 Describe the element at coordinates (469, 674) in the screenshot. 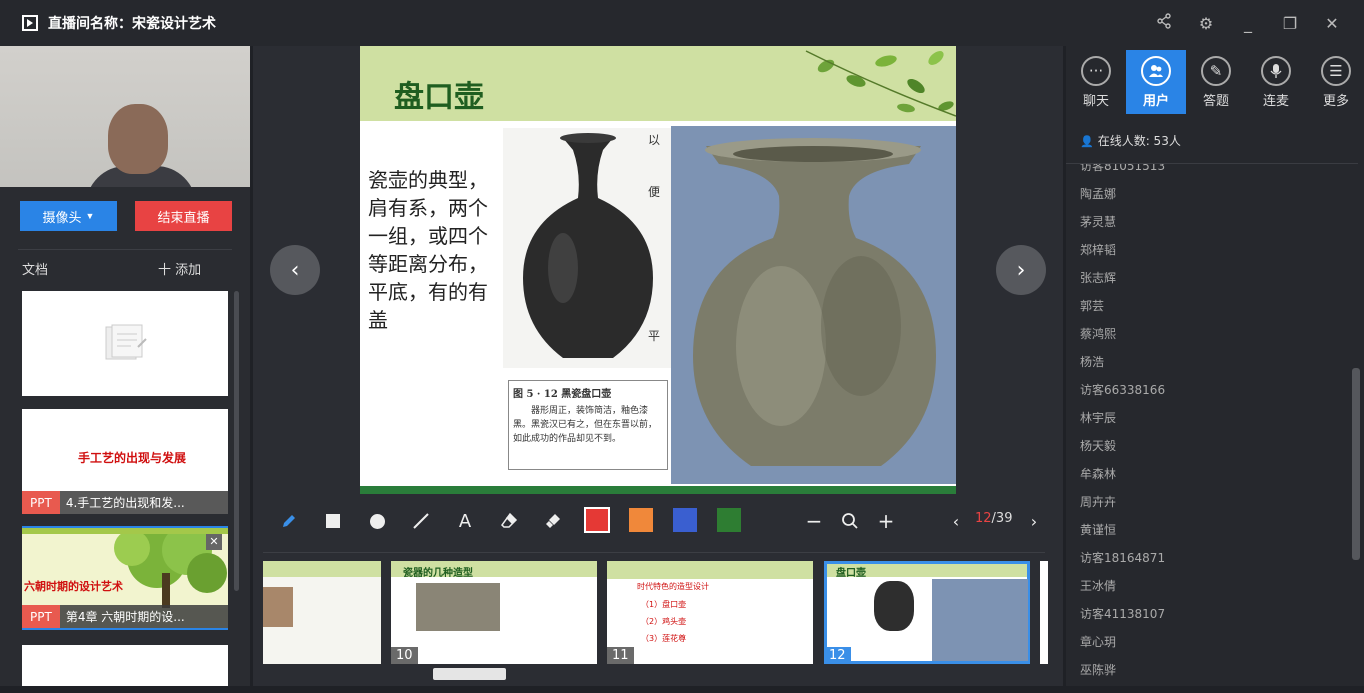

I see `thumbnail-scrollbar` at that location.